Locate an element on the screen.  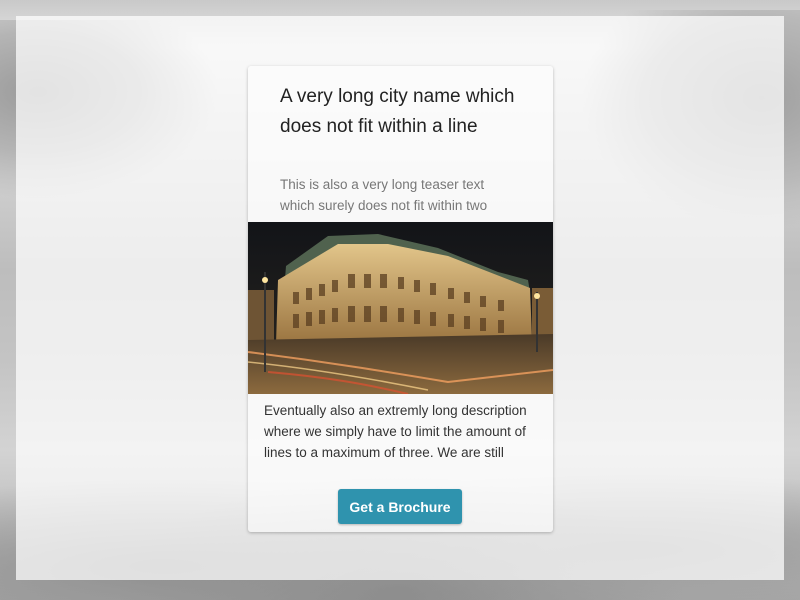
get-brochure-button: Get a Brochure is located at coordinates (400, 506).